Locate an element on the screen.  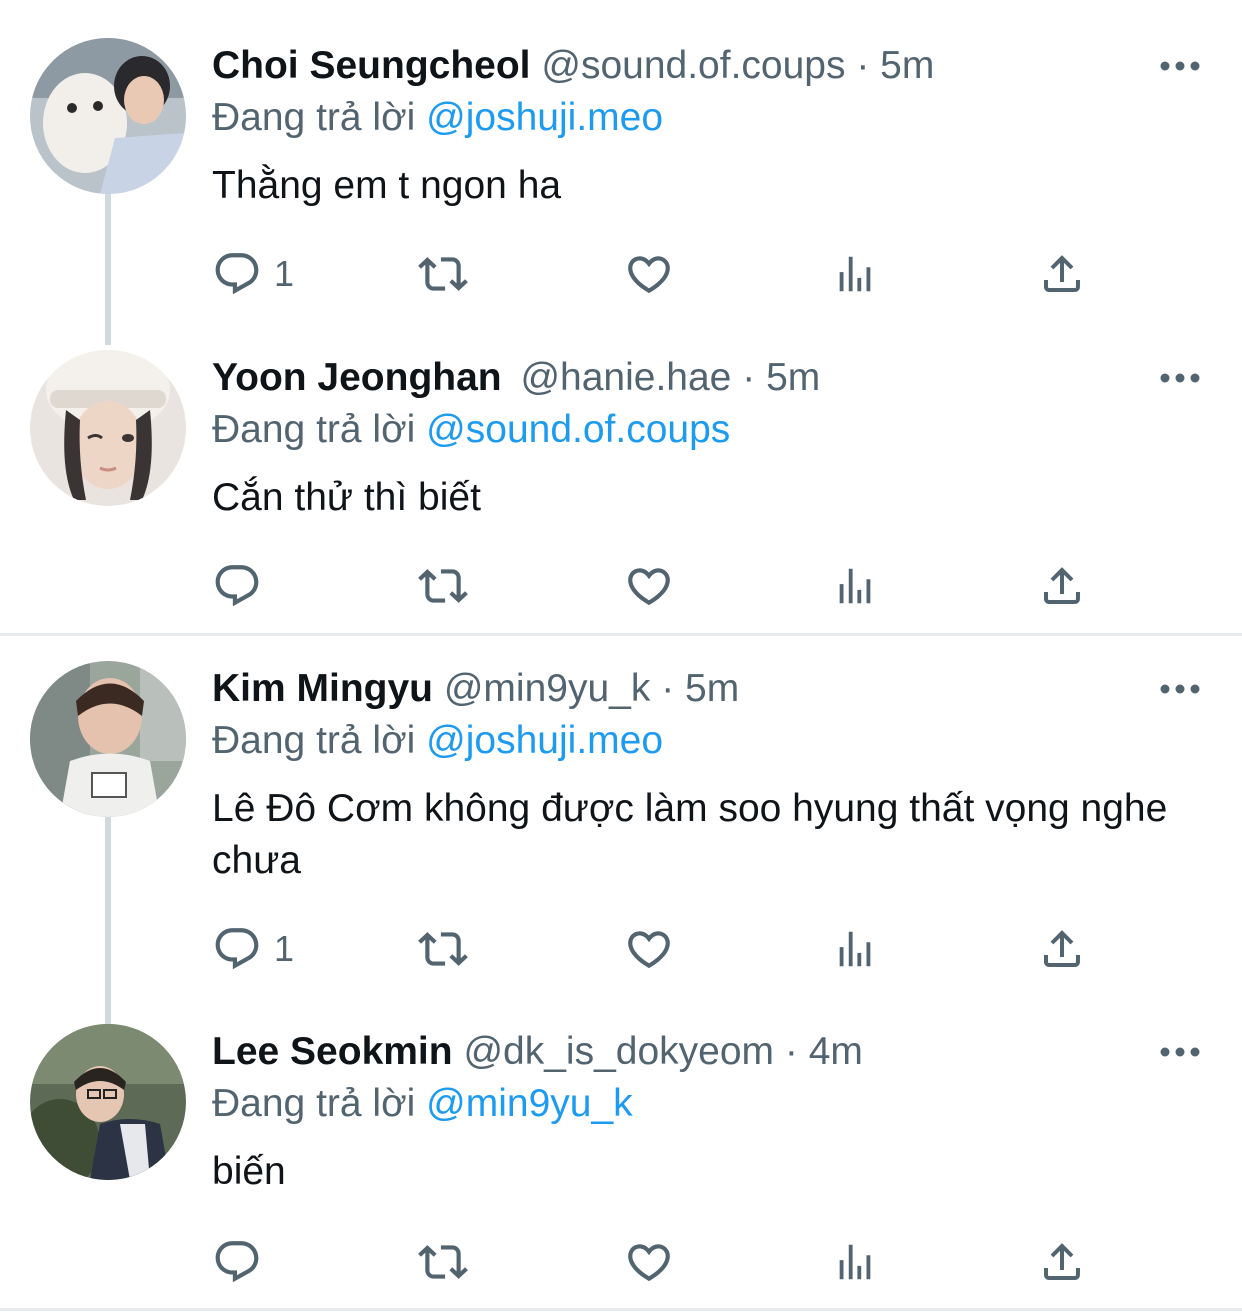
user-handle: @dk_is_dokyeom is located at coordinates (618, 1051).